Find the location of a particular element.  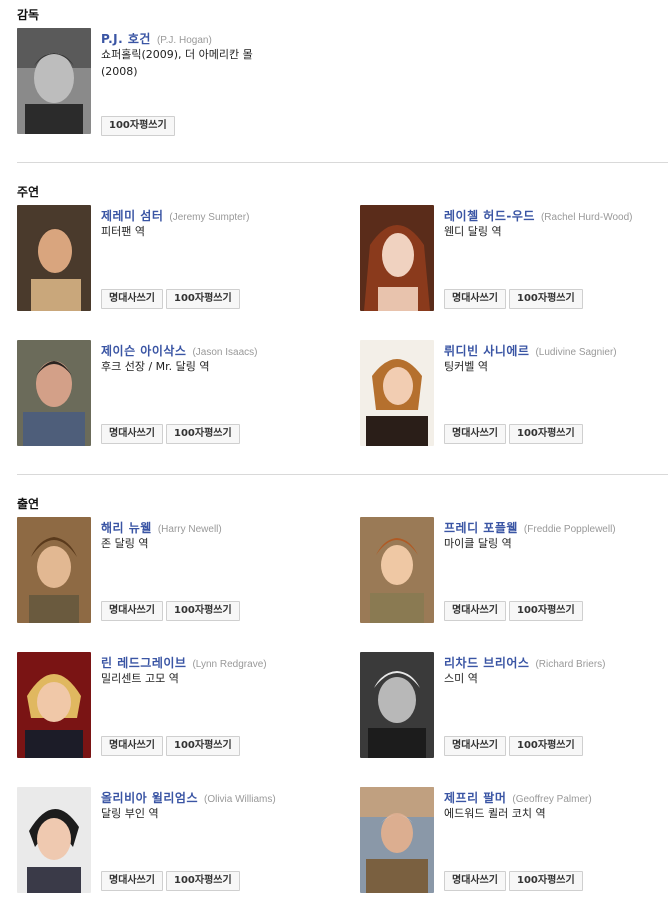

person-role: 에드워드 퀼러 코치 역 is located at coordinates (495, 813).